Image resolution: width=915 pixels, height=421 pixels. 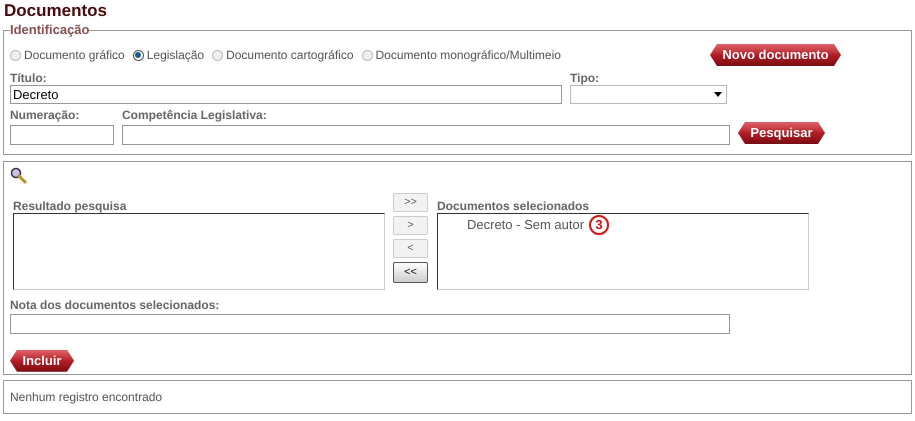 I want to click on list-item: Decreto - Sem autor, so click(x=525, y=225).